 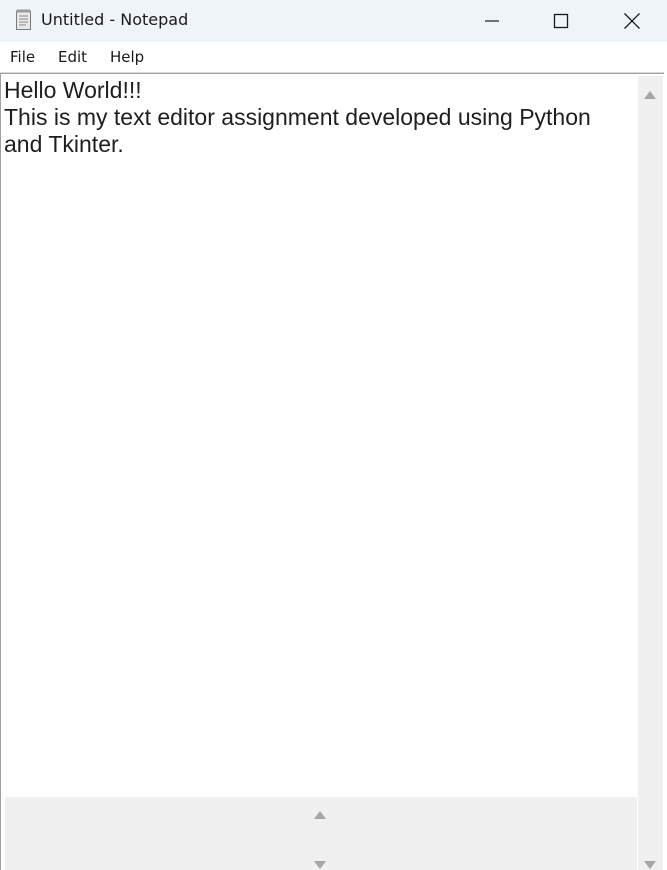 I want to click on title-bar: Untitled - Notepad, so click(x=333, y=21).